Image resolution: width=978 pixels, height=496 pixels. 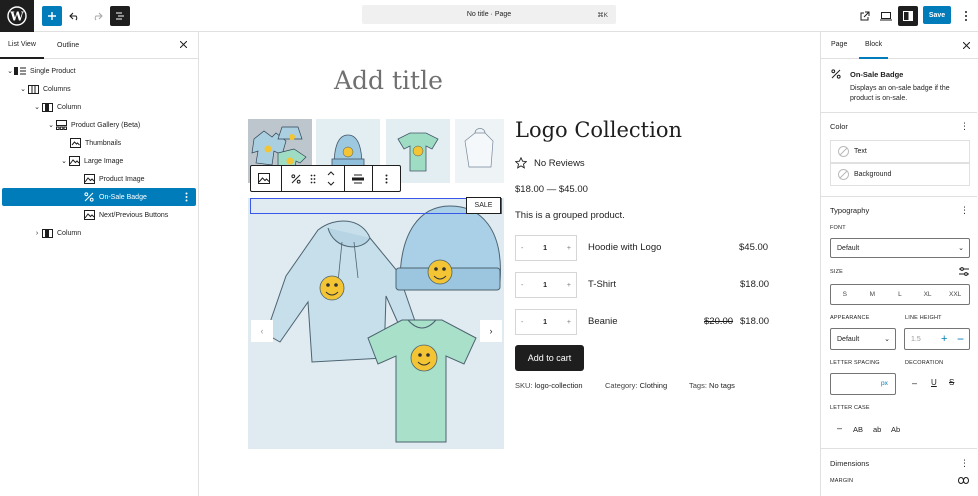 What do you see at coordinates (68, 45) in the screenshot?
I see `tab-outline: Outline` at bounding box center [68, 45].